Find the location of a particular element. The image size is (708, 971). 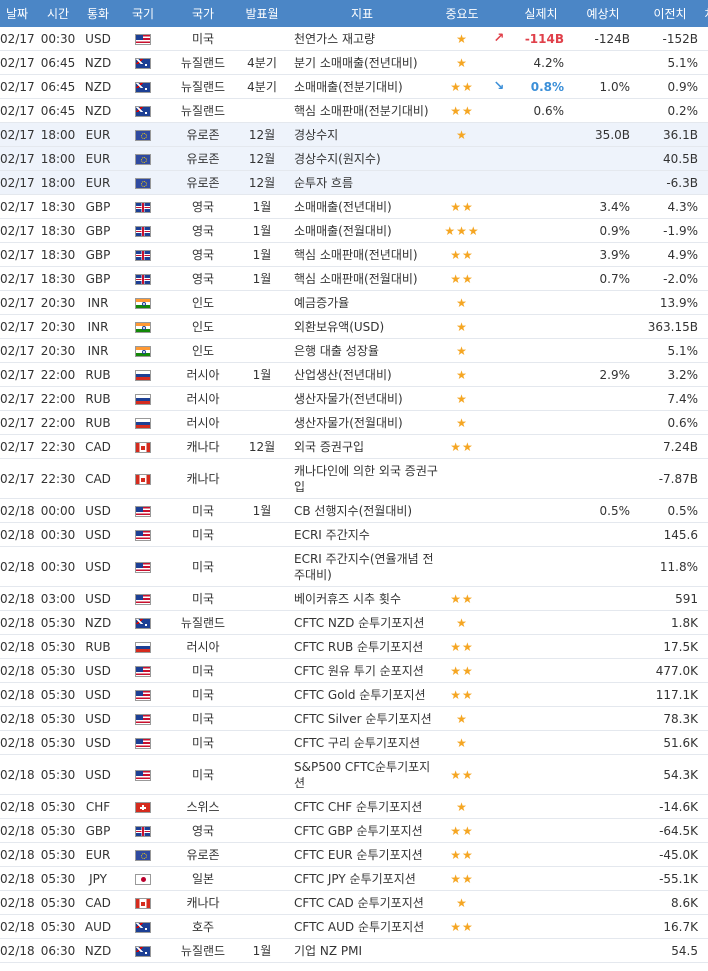

header-forecast: 예상치 is located at coordinates (603, 13).